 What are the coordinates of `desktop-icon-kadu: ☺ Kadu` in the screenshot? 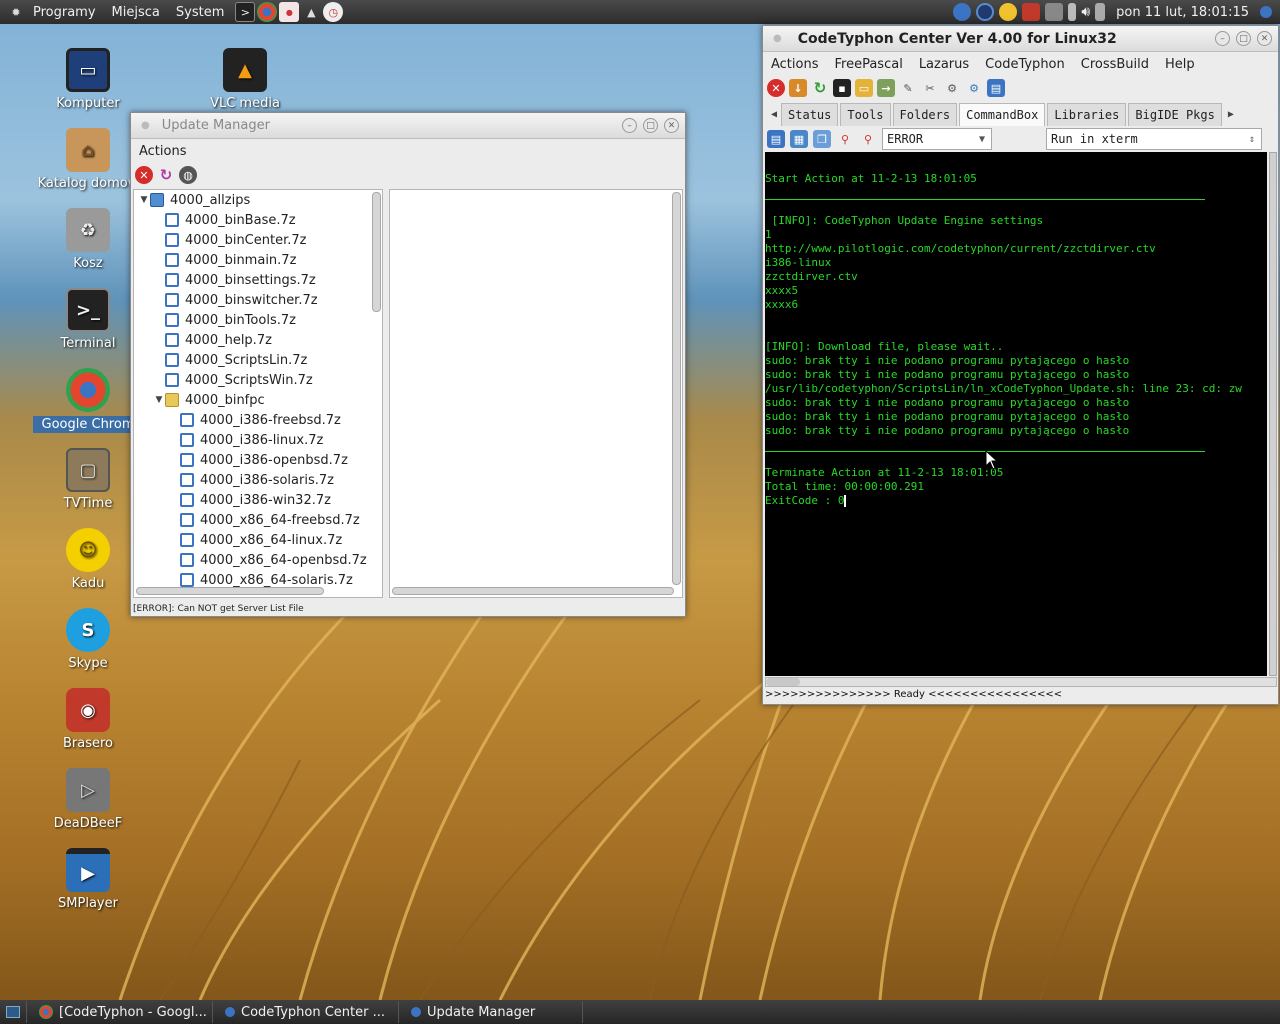 It's located at (88, 559).